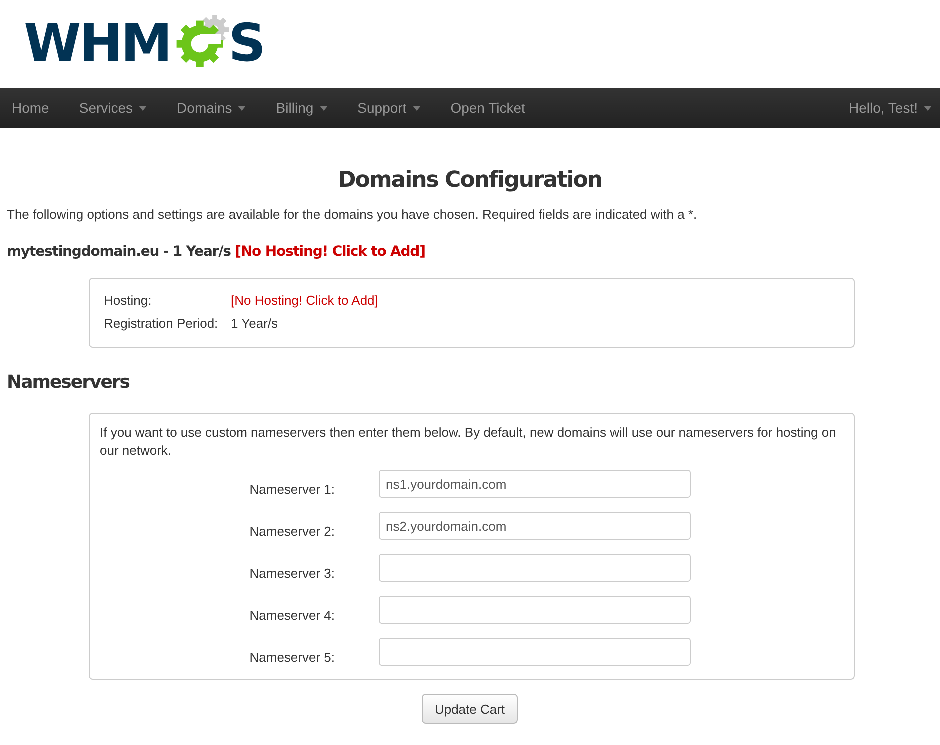  I want to click on nameserver-field: ns2.yourdomain.com, so click(535, 526).